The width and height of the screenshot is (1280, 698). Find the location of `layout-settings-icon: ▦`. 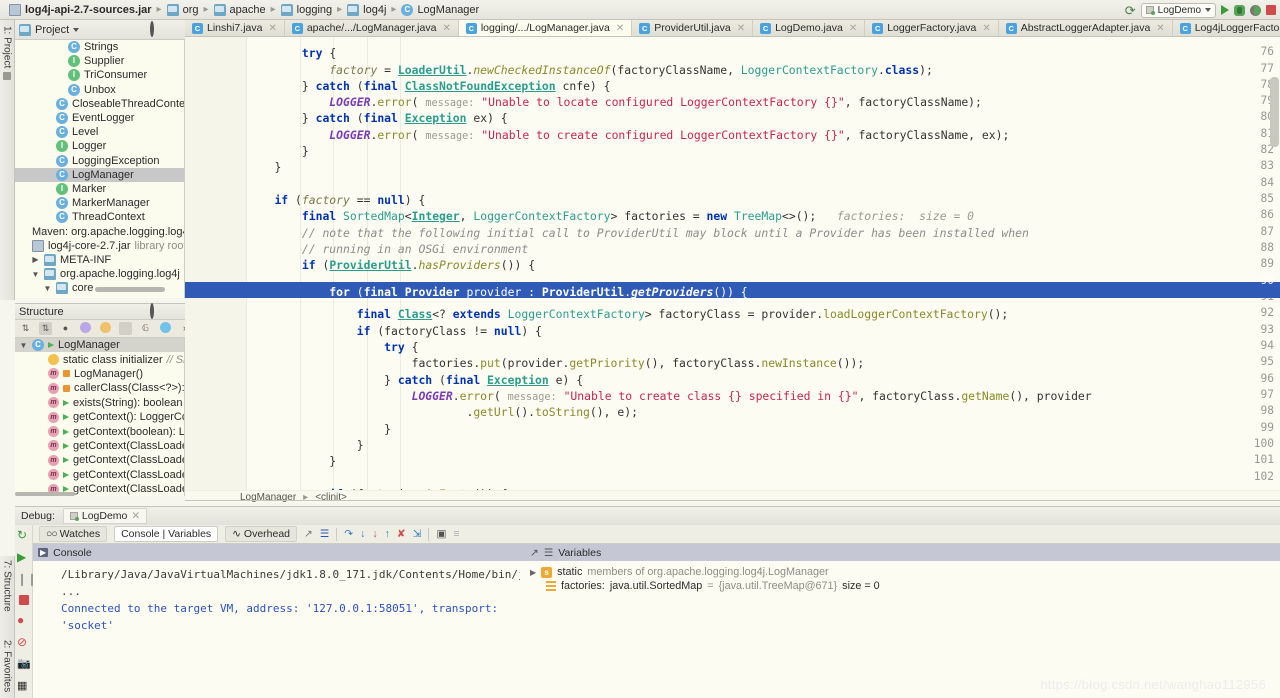

layout-settings-icon: ▦ is located at coordinates (23, 686).